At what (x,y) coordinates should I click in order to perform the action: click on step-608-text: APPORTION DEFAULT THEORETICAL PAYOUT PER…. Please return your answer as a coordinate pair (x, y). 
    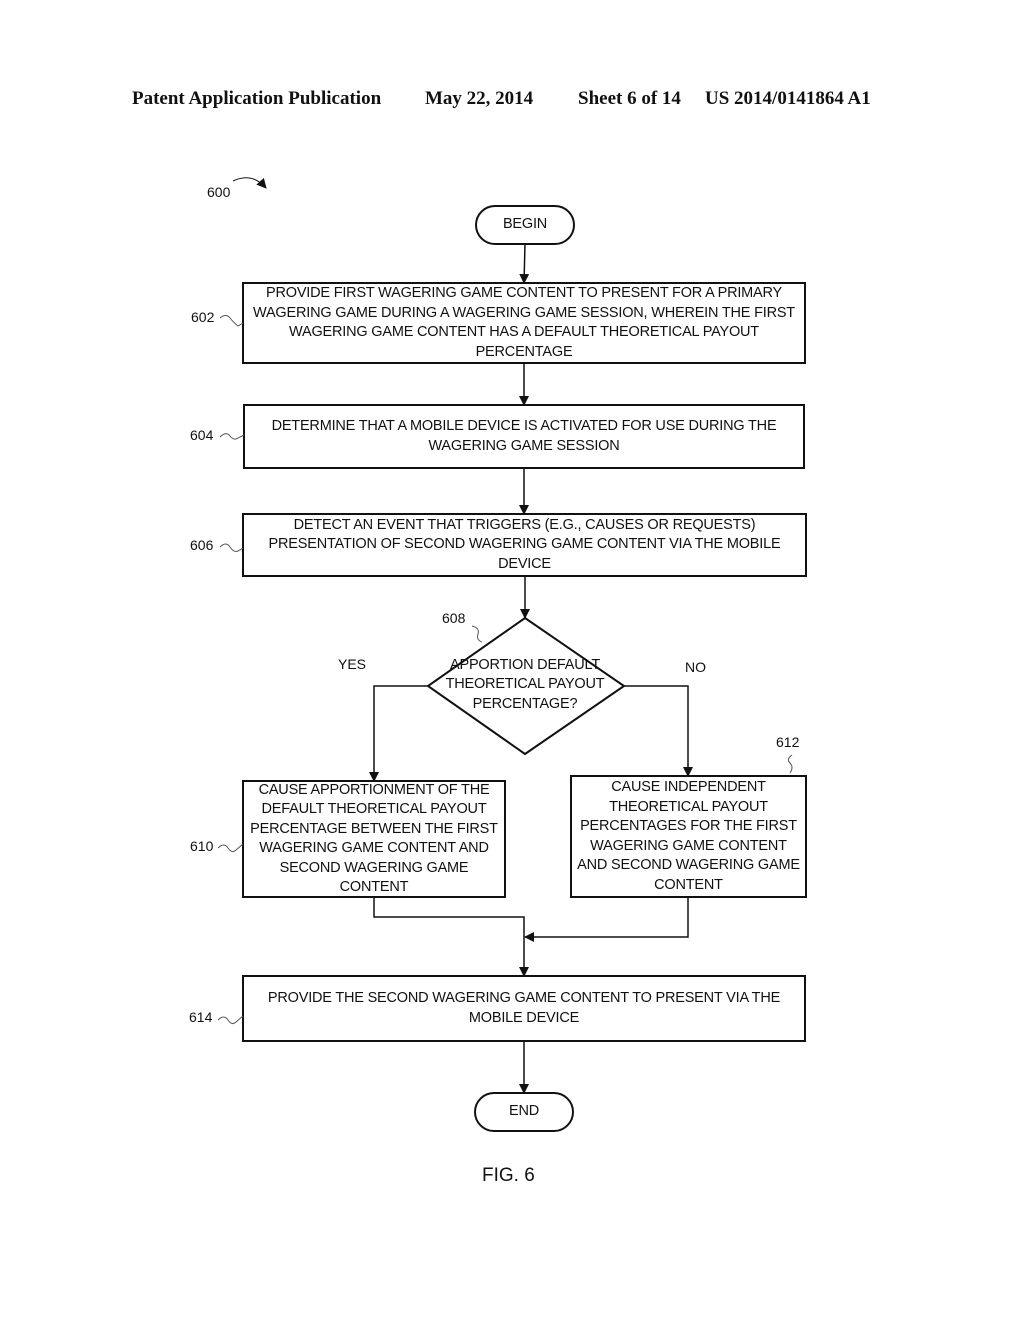
    Looking at the image, I should click on (525, 684).